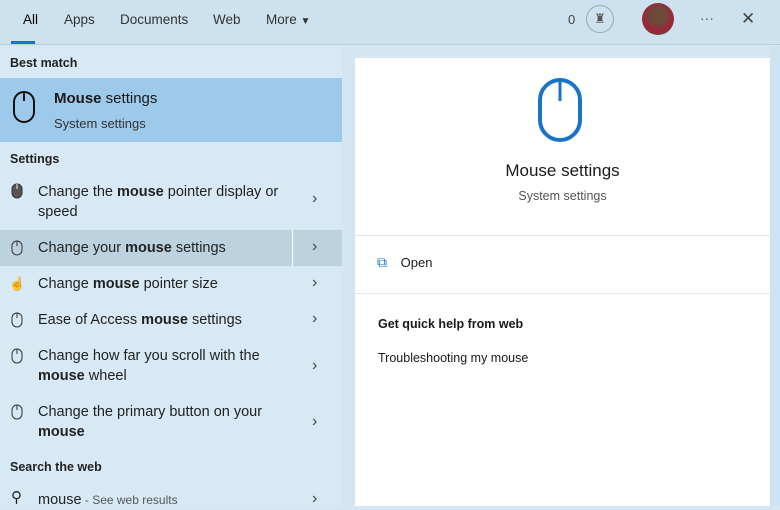 This screenshot has width=780, height=510. Describe the element at coordinates (154, 19) in the screenshot. I see `tab-documents: Documents` at that location.